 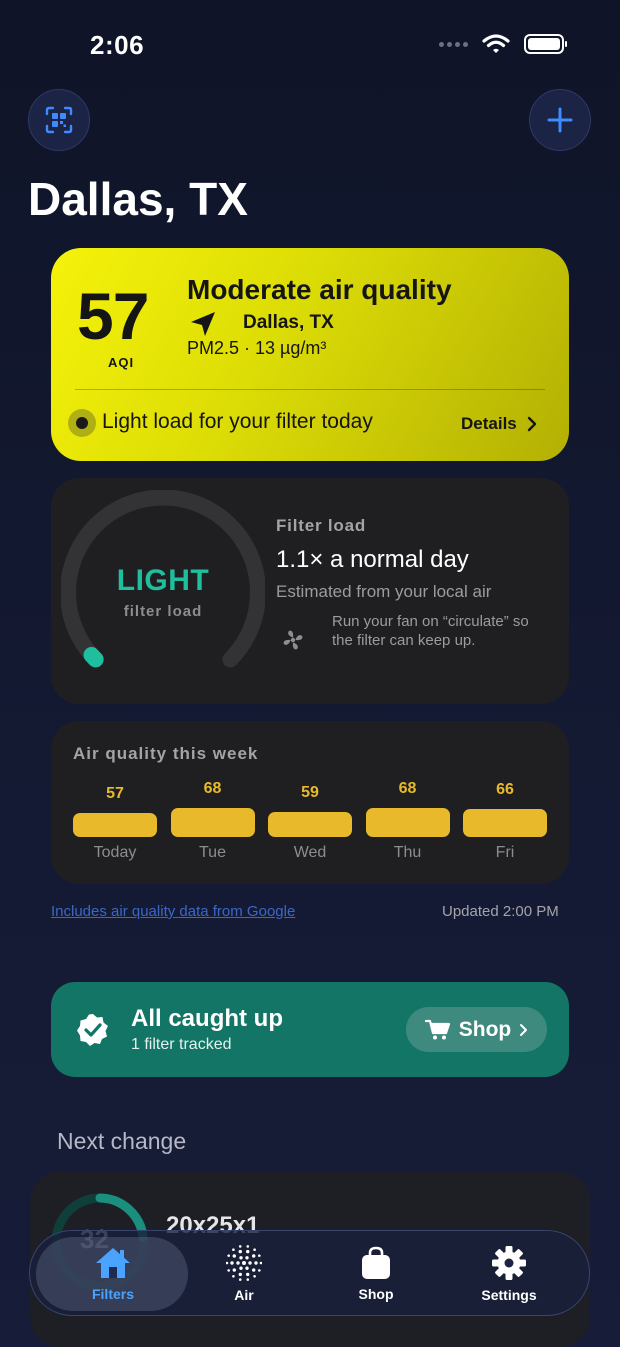 I want to click on tab-bar: Filters Air Shop Settings, so click(x=309, y=1273).